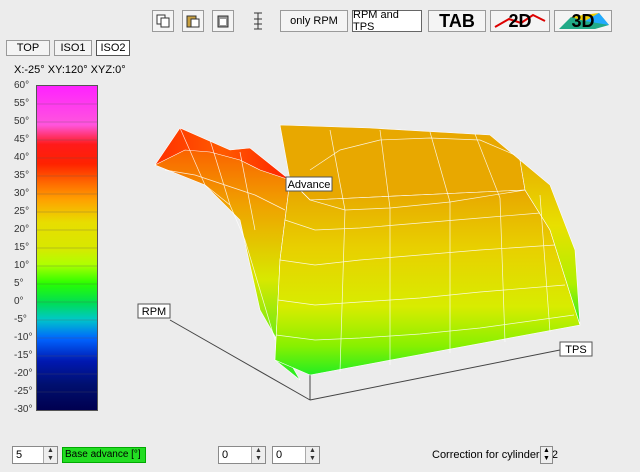 This screenshot has height=472, width=640. I want to click on scale-label: 50°, so click(22, 121).